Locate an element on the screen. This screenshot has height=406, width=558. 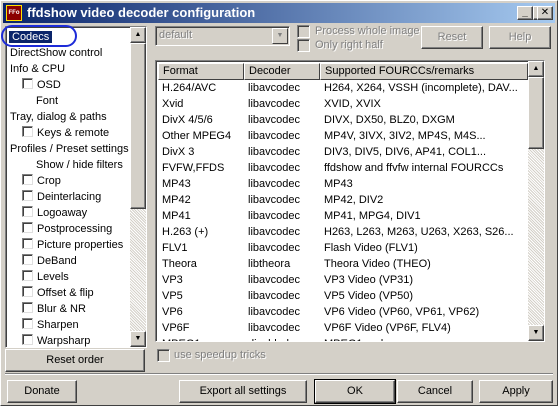
tree-item-info-cpu: Info & CPU is located at coordinates (70, 69).